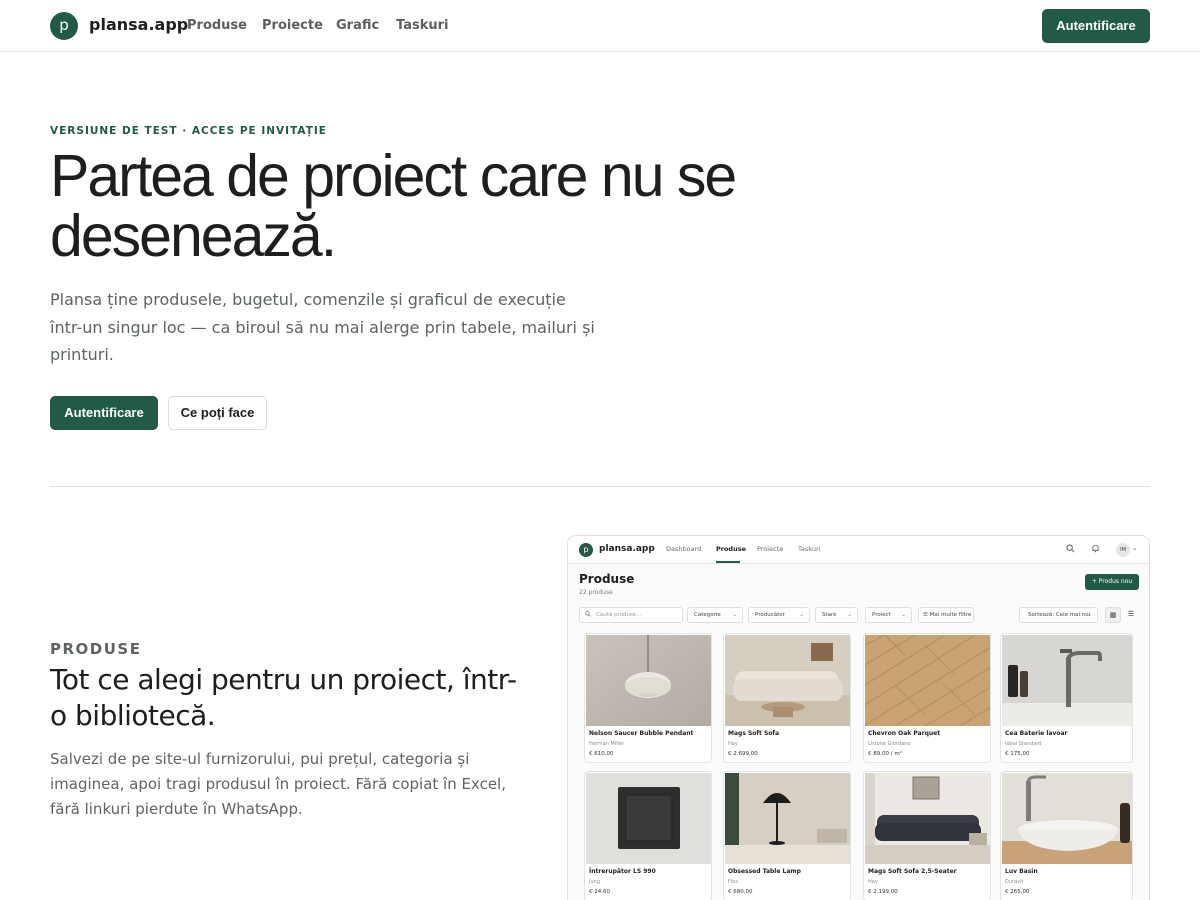 Image resolution: width=1200 pixels, height=900 pixels. What do you see at coordinates (217, 413) in the screenshot?
I see `features-button: Ce poți face` at bounding box center [217, 413].